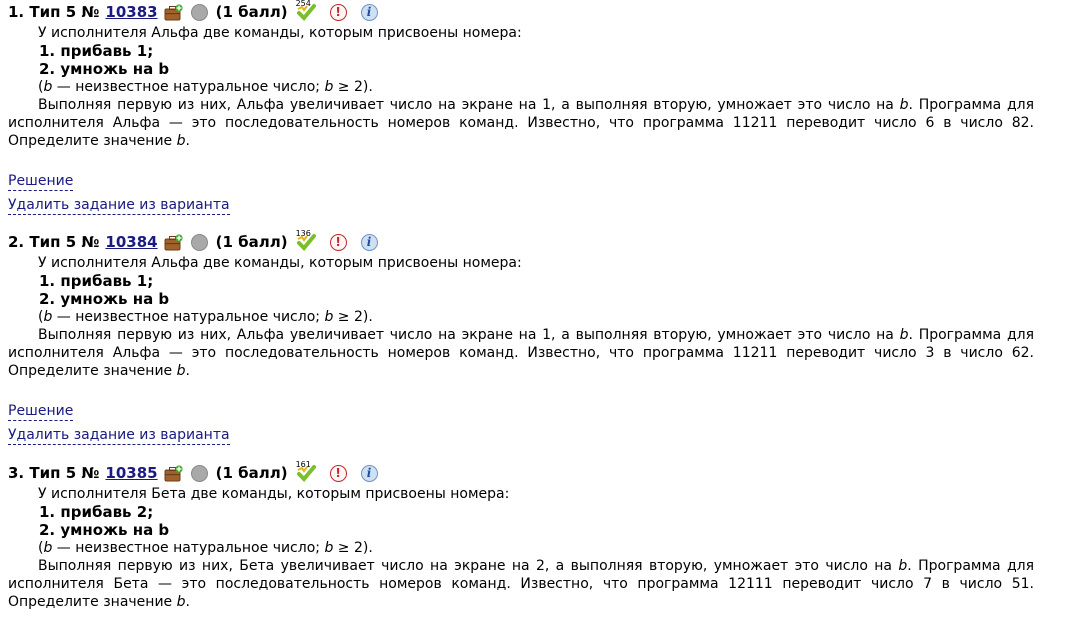 The width and height of the screenshot is (1078, 632). What do you see at coordinates (306, 472) in the screenshot?
I see `solved-count-icon: 161` at bounding box center [306, 472].